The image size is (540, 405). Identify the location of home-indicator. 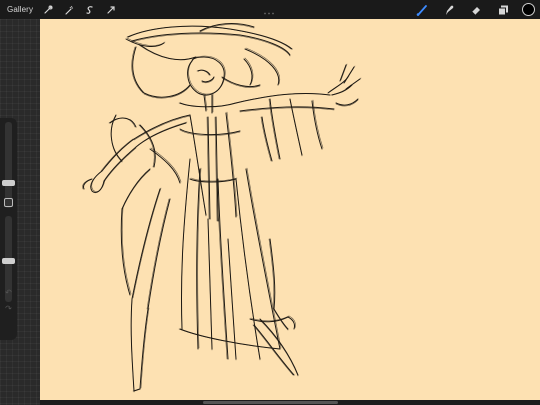
(270, 402).